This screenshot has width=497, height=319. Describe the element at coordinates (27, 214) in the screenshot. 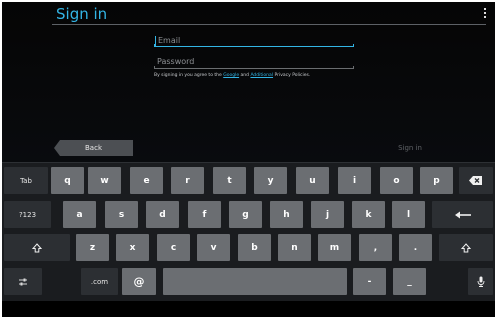

I see `numbers-key: ?123` at that location.